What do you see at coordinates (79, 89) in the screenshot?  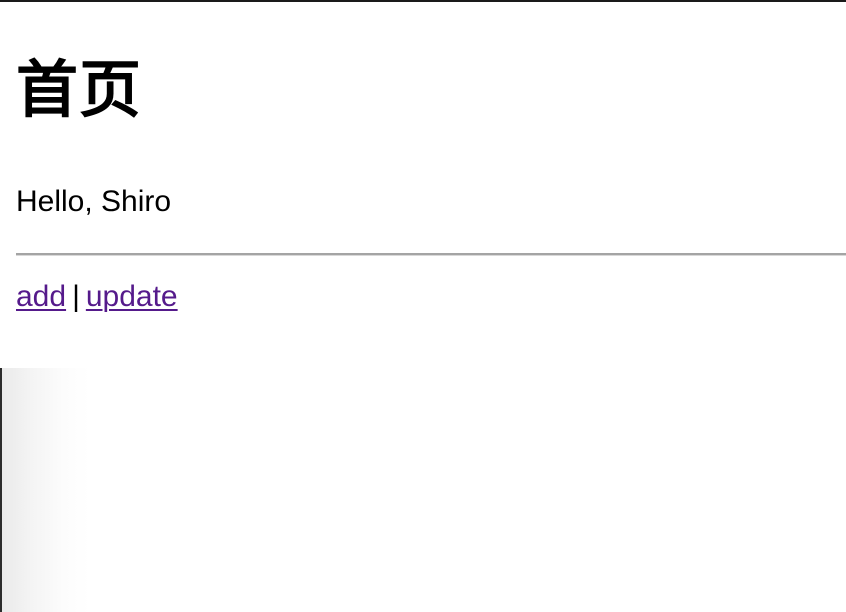 I see `page-title: 首页` at bounding box center [79, 89].